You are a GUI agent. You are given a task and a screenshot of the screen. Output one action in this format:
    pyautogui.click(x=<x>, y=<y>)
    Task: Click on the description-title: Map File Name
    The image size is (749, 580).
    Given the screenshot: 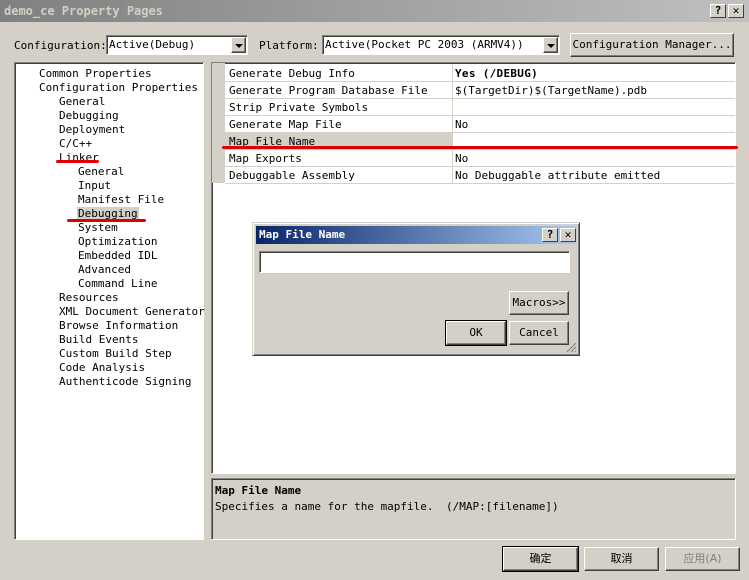 What is the action you would take?
    pyautogui.click(x=258, y=490)
    